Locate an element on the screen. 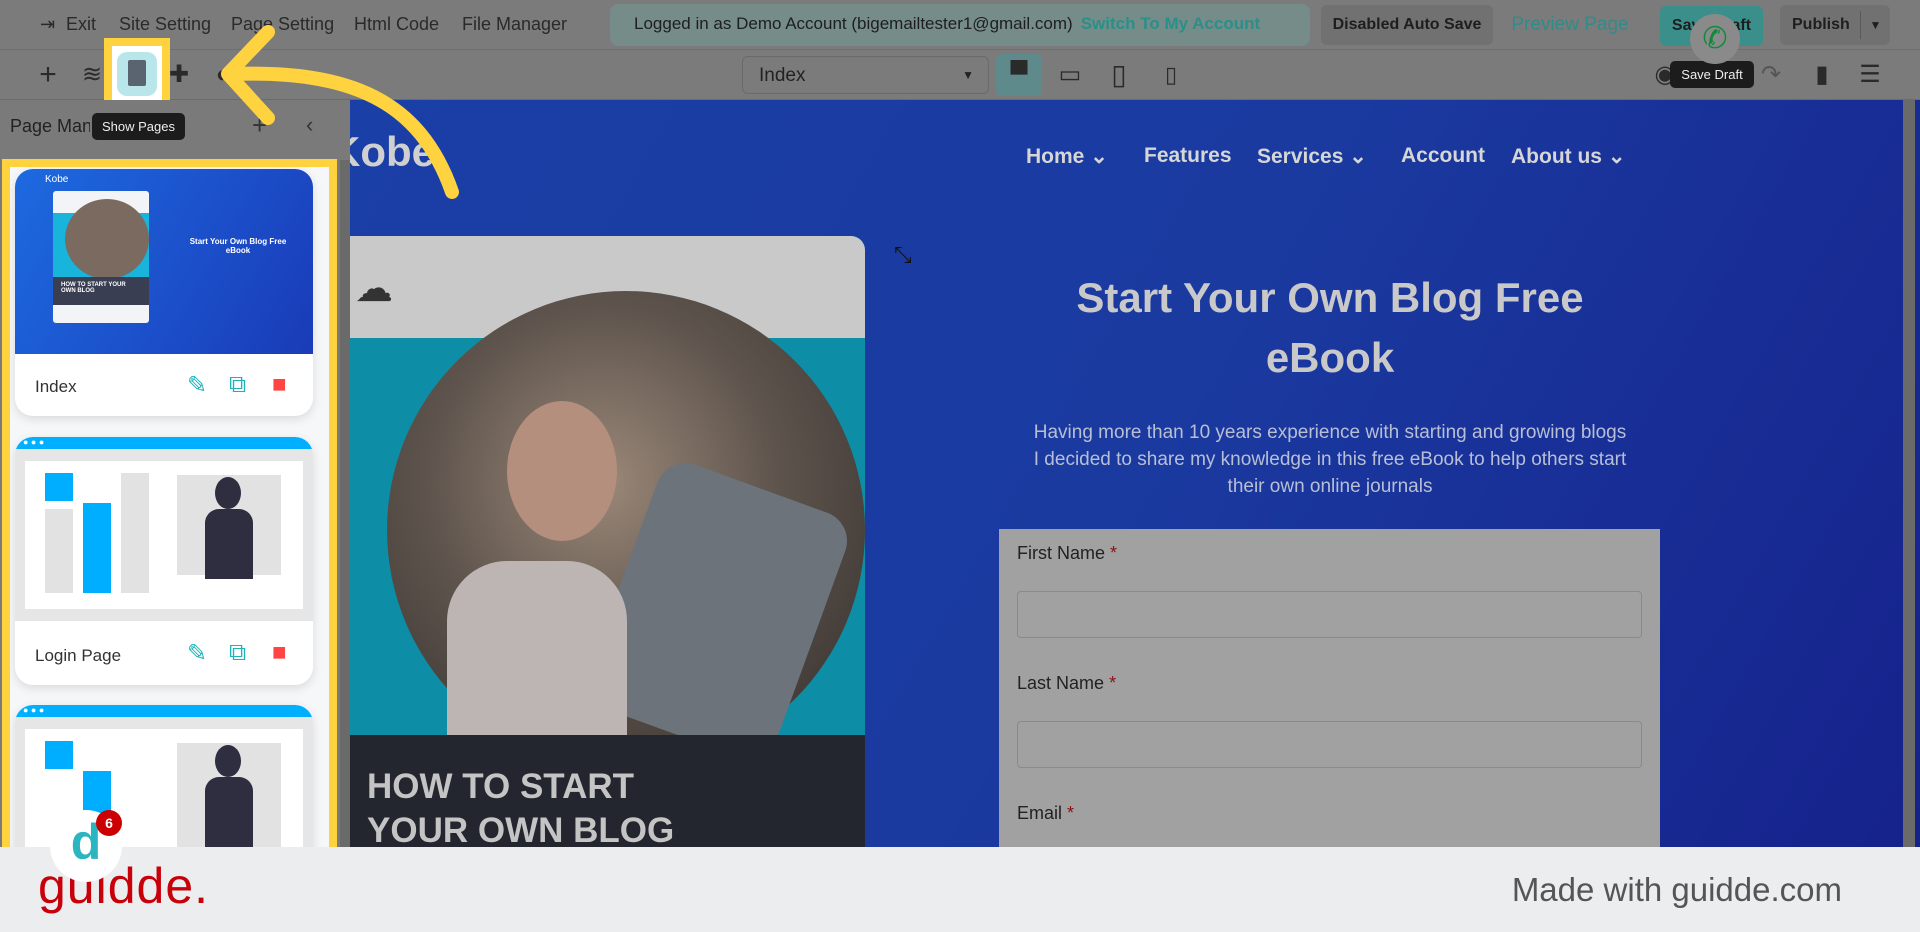 The image size is (1920, 932). publish-label: Publish is located at coordinates (1821, 24).